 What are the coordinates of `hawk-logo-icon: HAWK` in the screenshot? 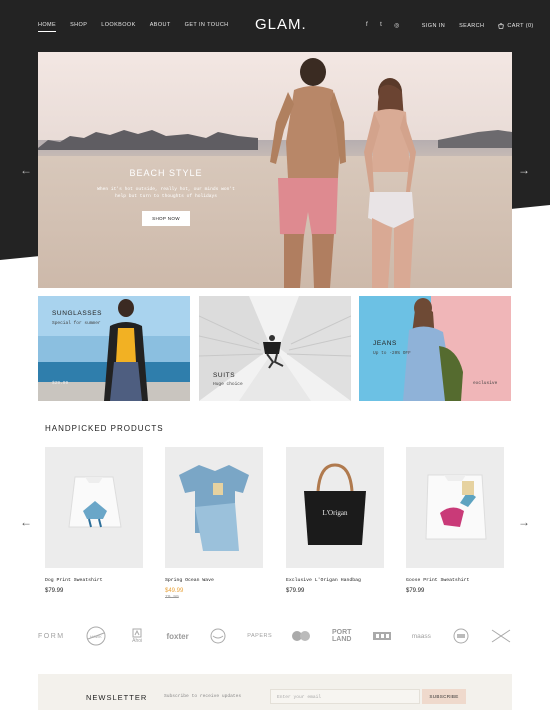 It's located at (96, 636).